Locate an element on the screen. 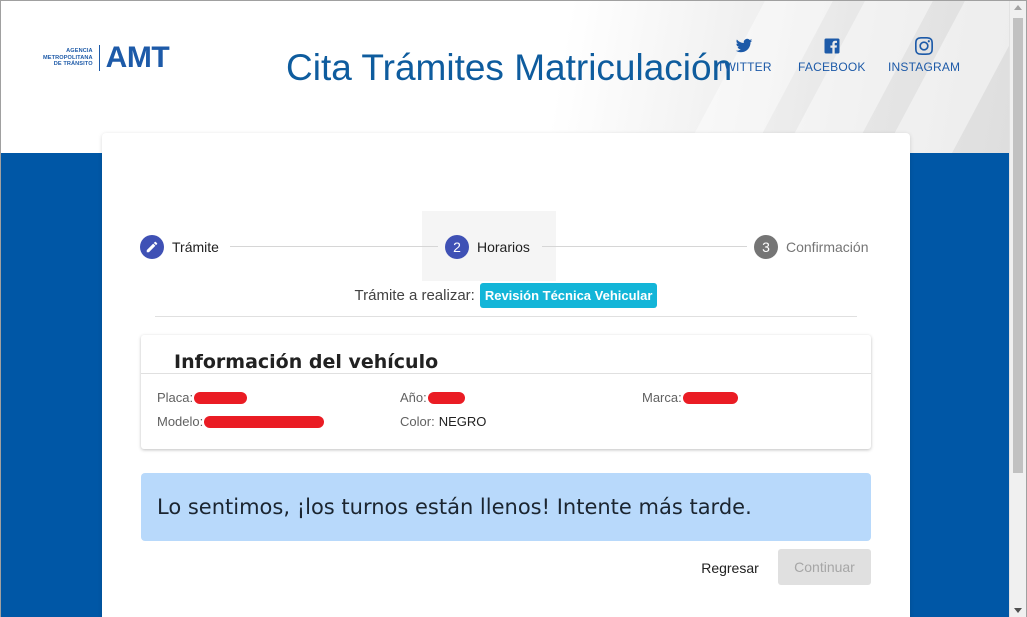  pencil-icon is located at coordinates (152, 247).